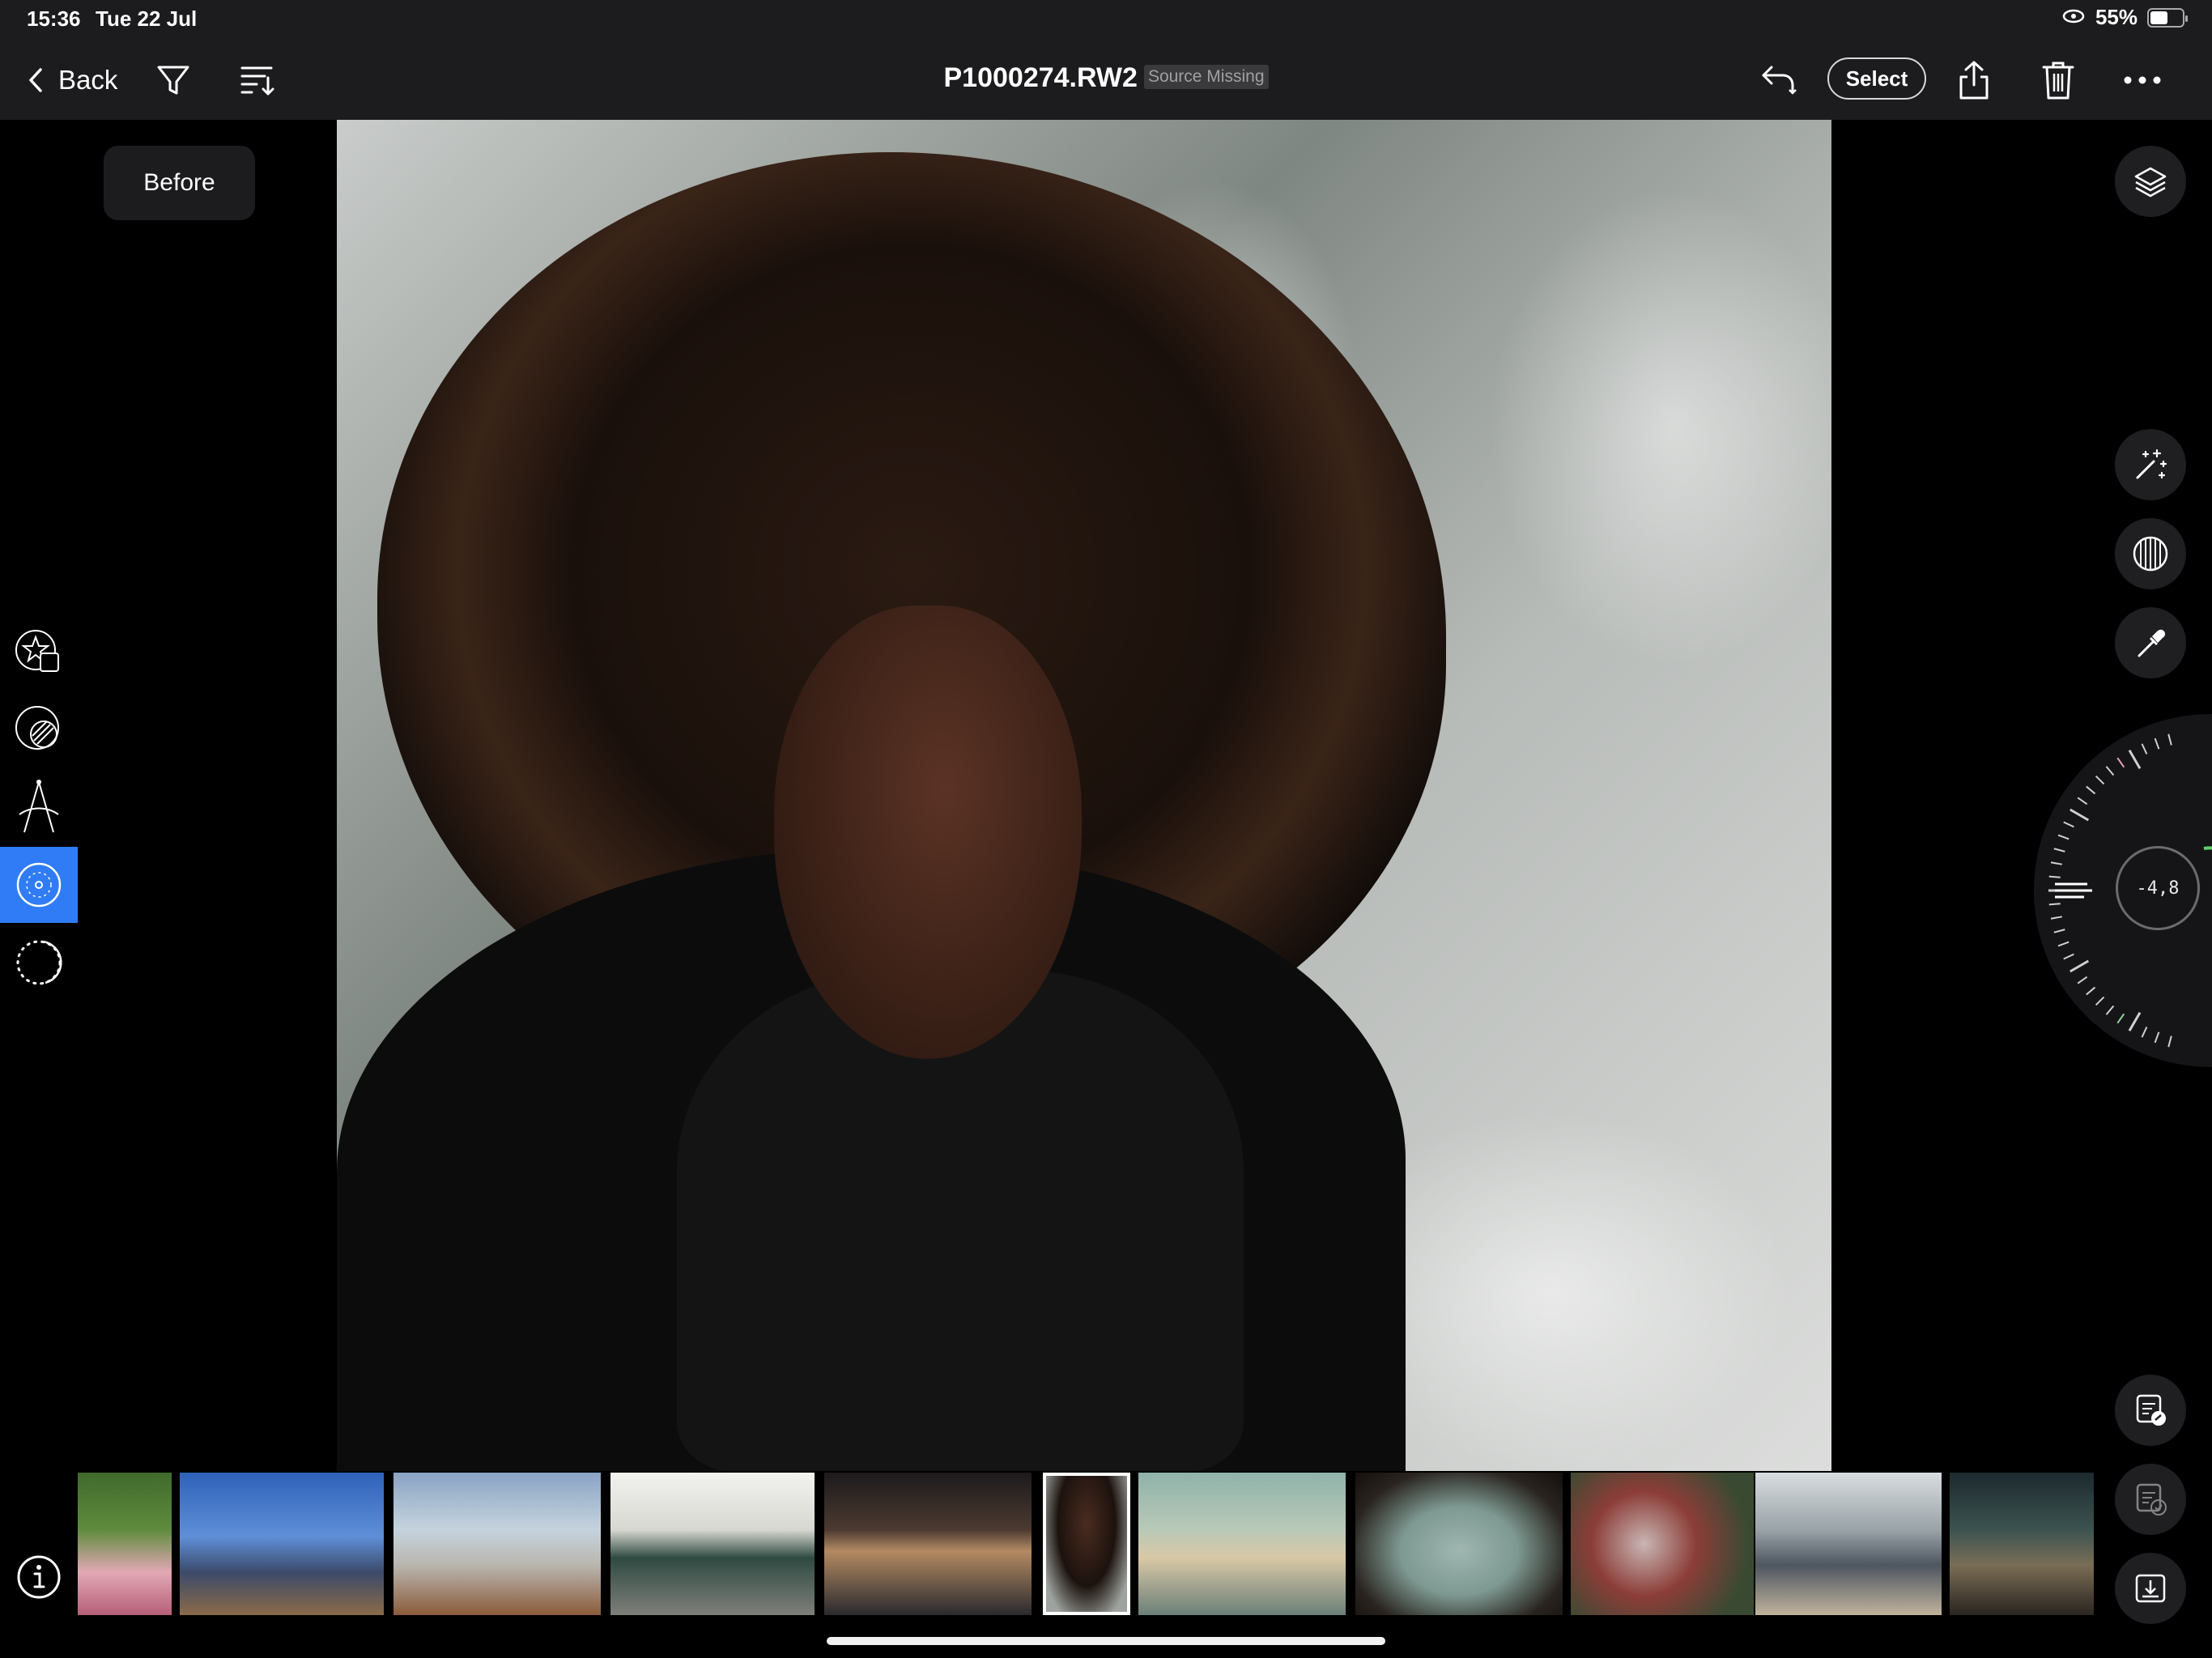 This screenshot has height=1658, width=2212. I want to click on dotted-circle-icon, so click(39, 962).